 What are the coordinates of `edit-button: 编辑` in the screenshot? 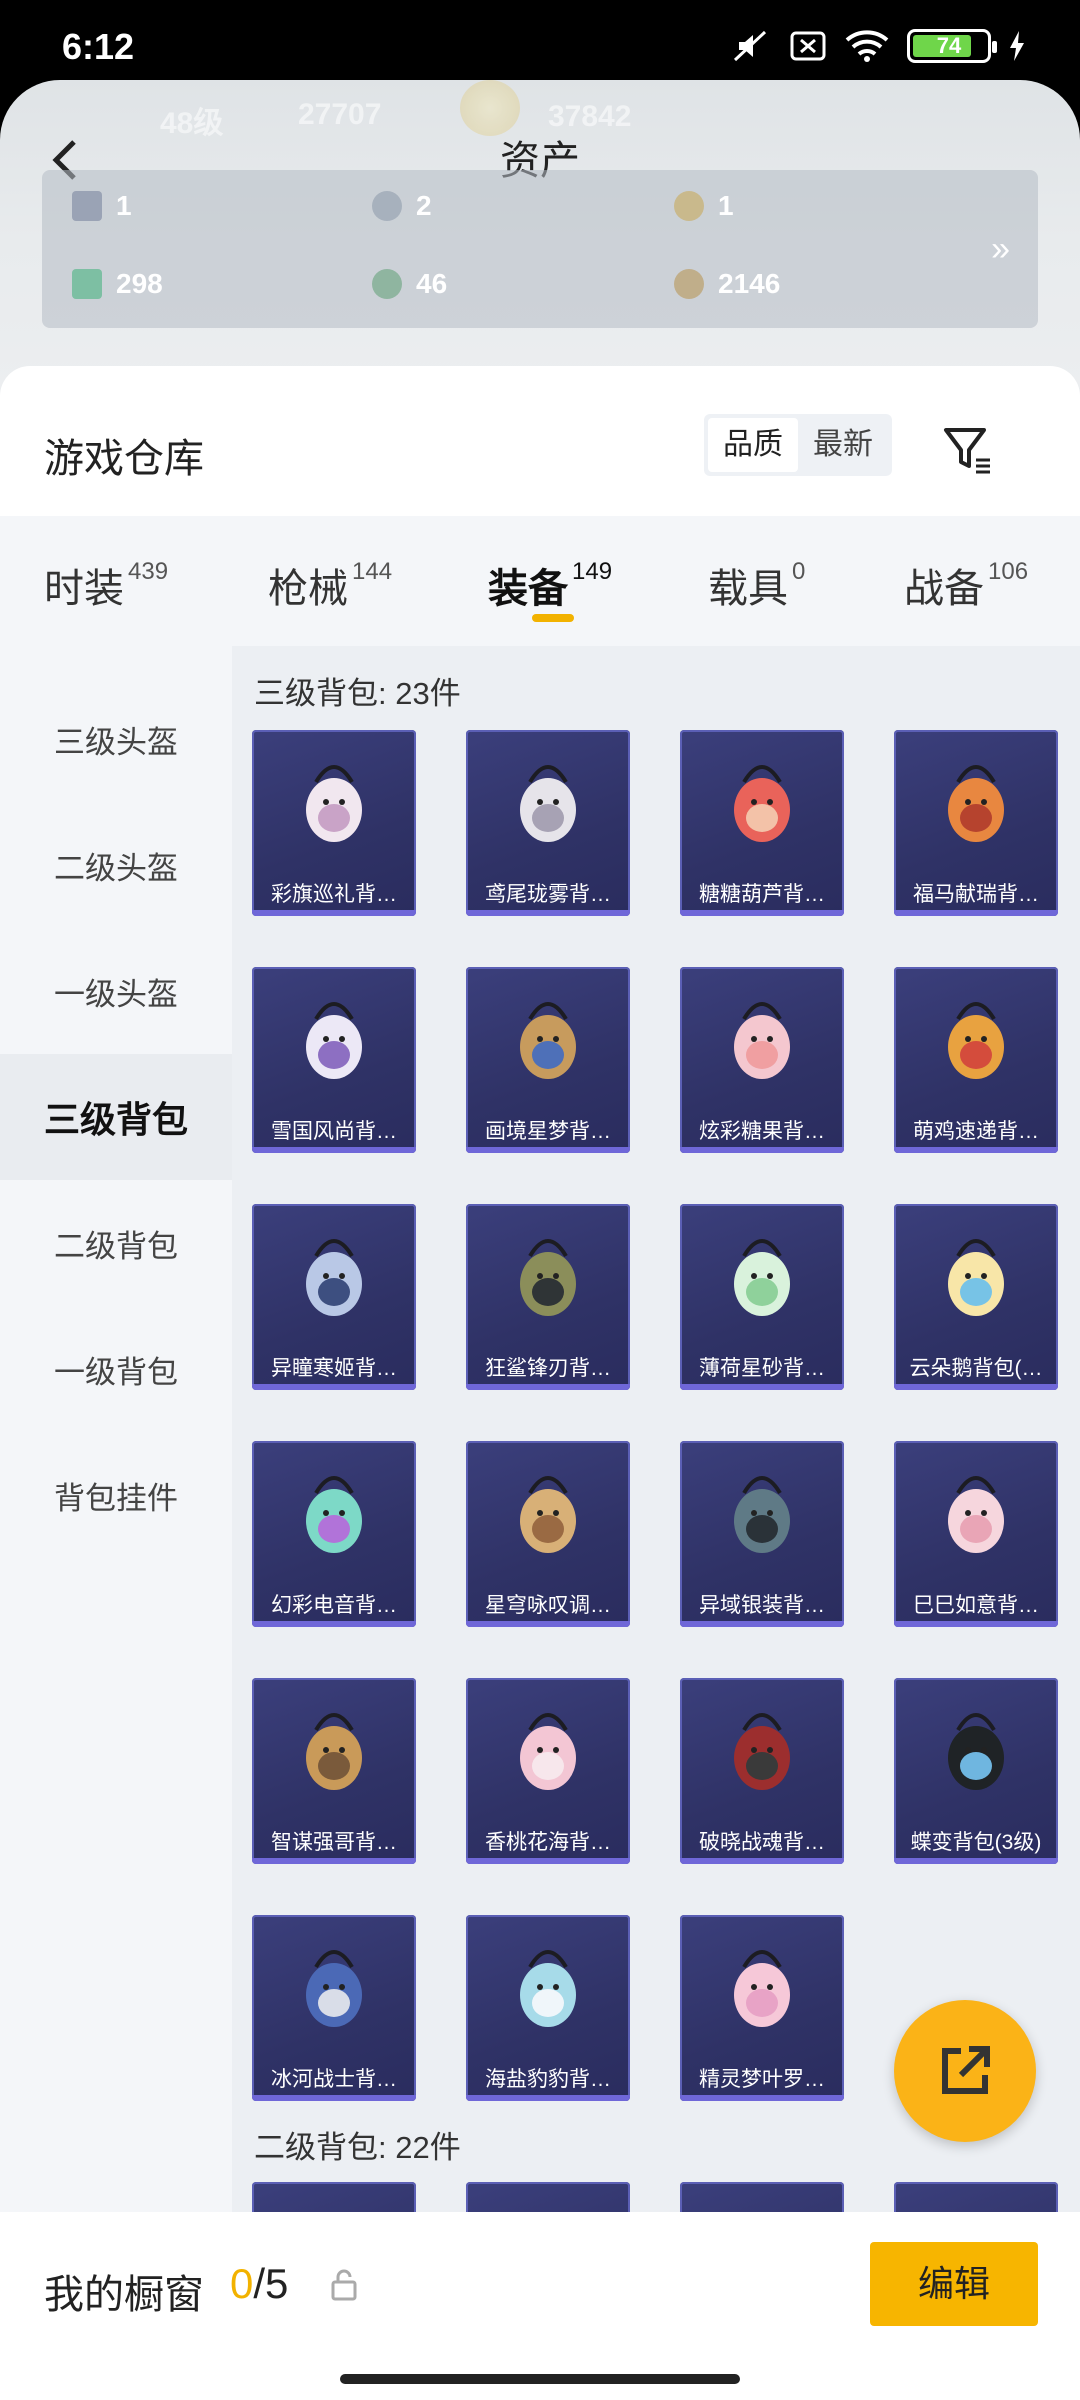 It's located at (954, 2284).